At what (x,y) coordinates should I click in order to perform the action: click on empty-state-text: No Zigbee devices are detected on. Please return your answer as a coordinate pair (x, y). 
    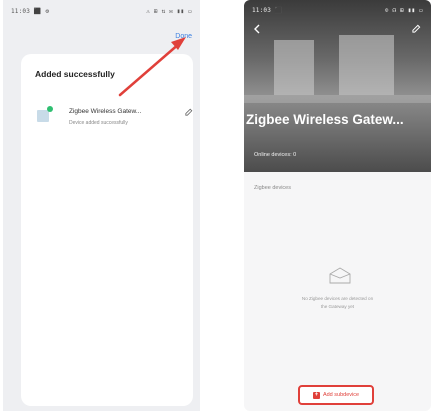
    Looking at the image, I should click on (337, 298).